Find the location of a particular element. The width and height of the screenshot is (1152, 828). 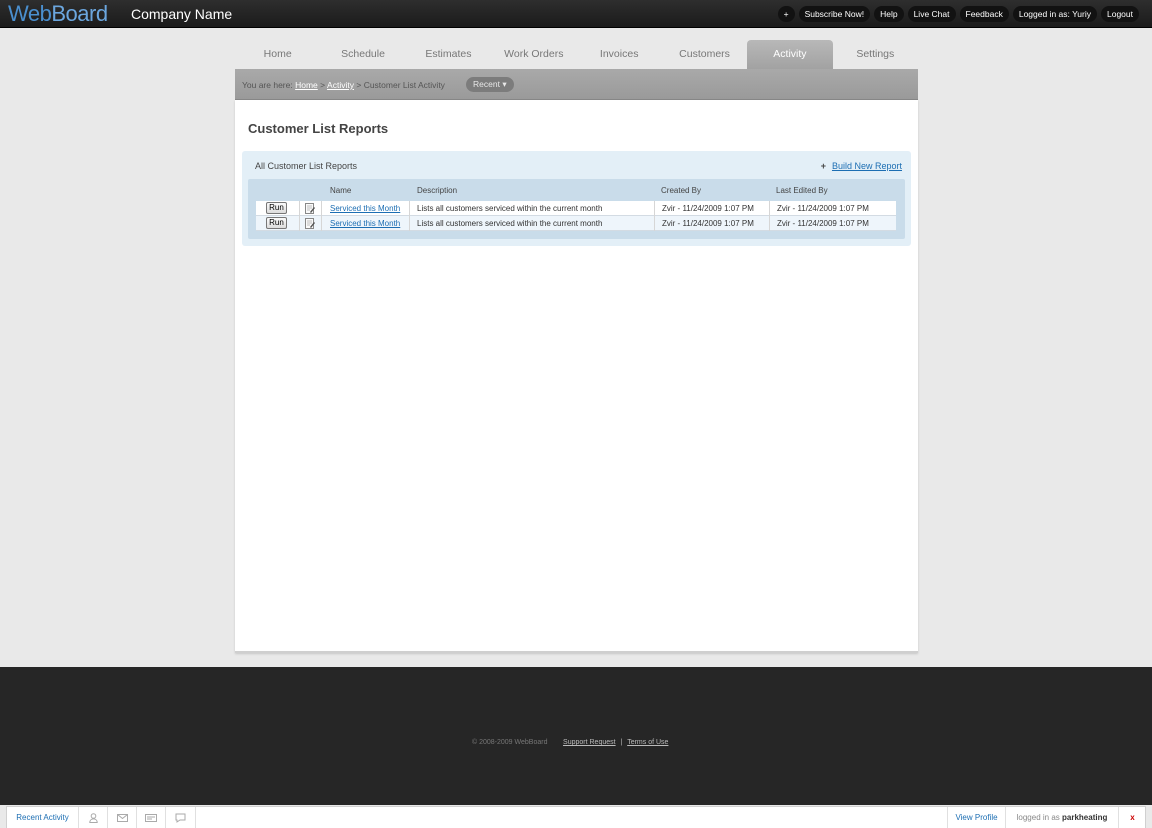

recent-dropdown: Recent ▾ is located at coordinates (490, 84).